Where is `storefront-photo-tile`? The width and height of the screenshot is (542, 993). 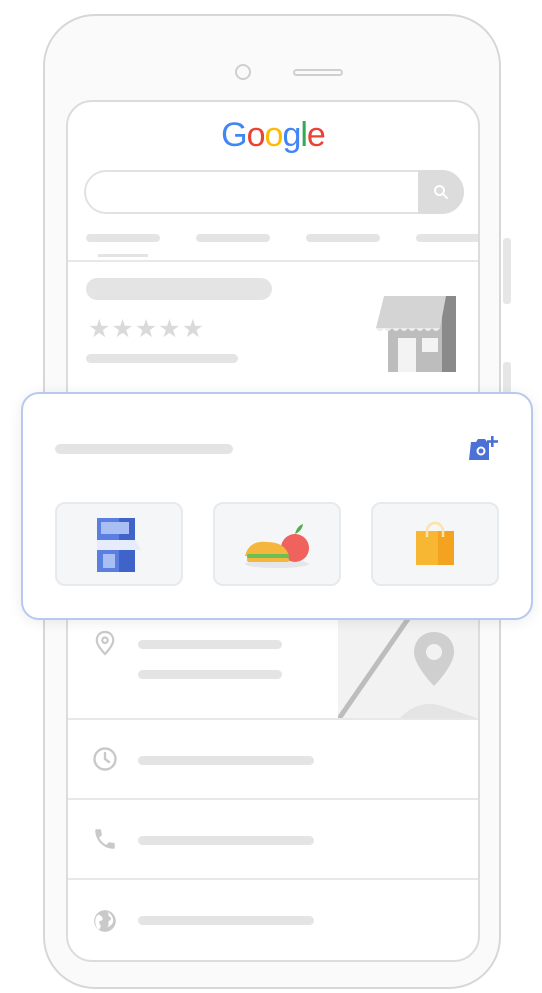 storefront-photo-tile is located at coordinates (119, 544).